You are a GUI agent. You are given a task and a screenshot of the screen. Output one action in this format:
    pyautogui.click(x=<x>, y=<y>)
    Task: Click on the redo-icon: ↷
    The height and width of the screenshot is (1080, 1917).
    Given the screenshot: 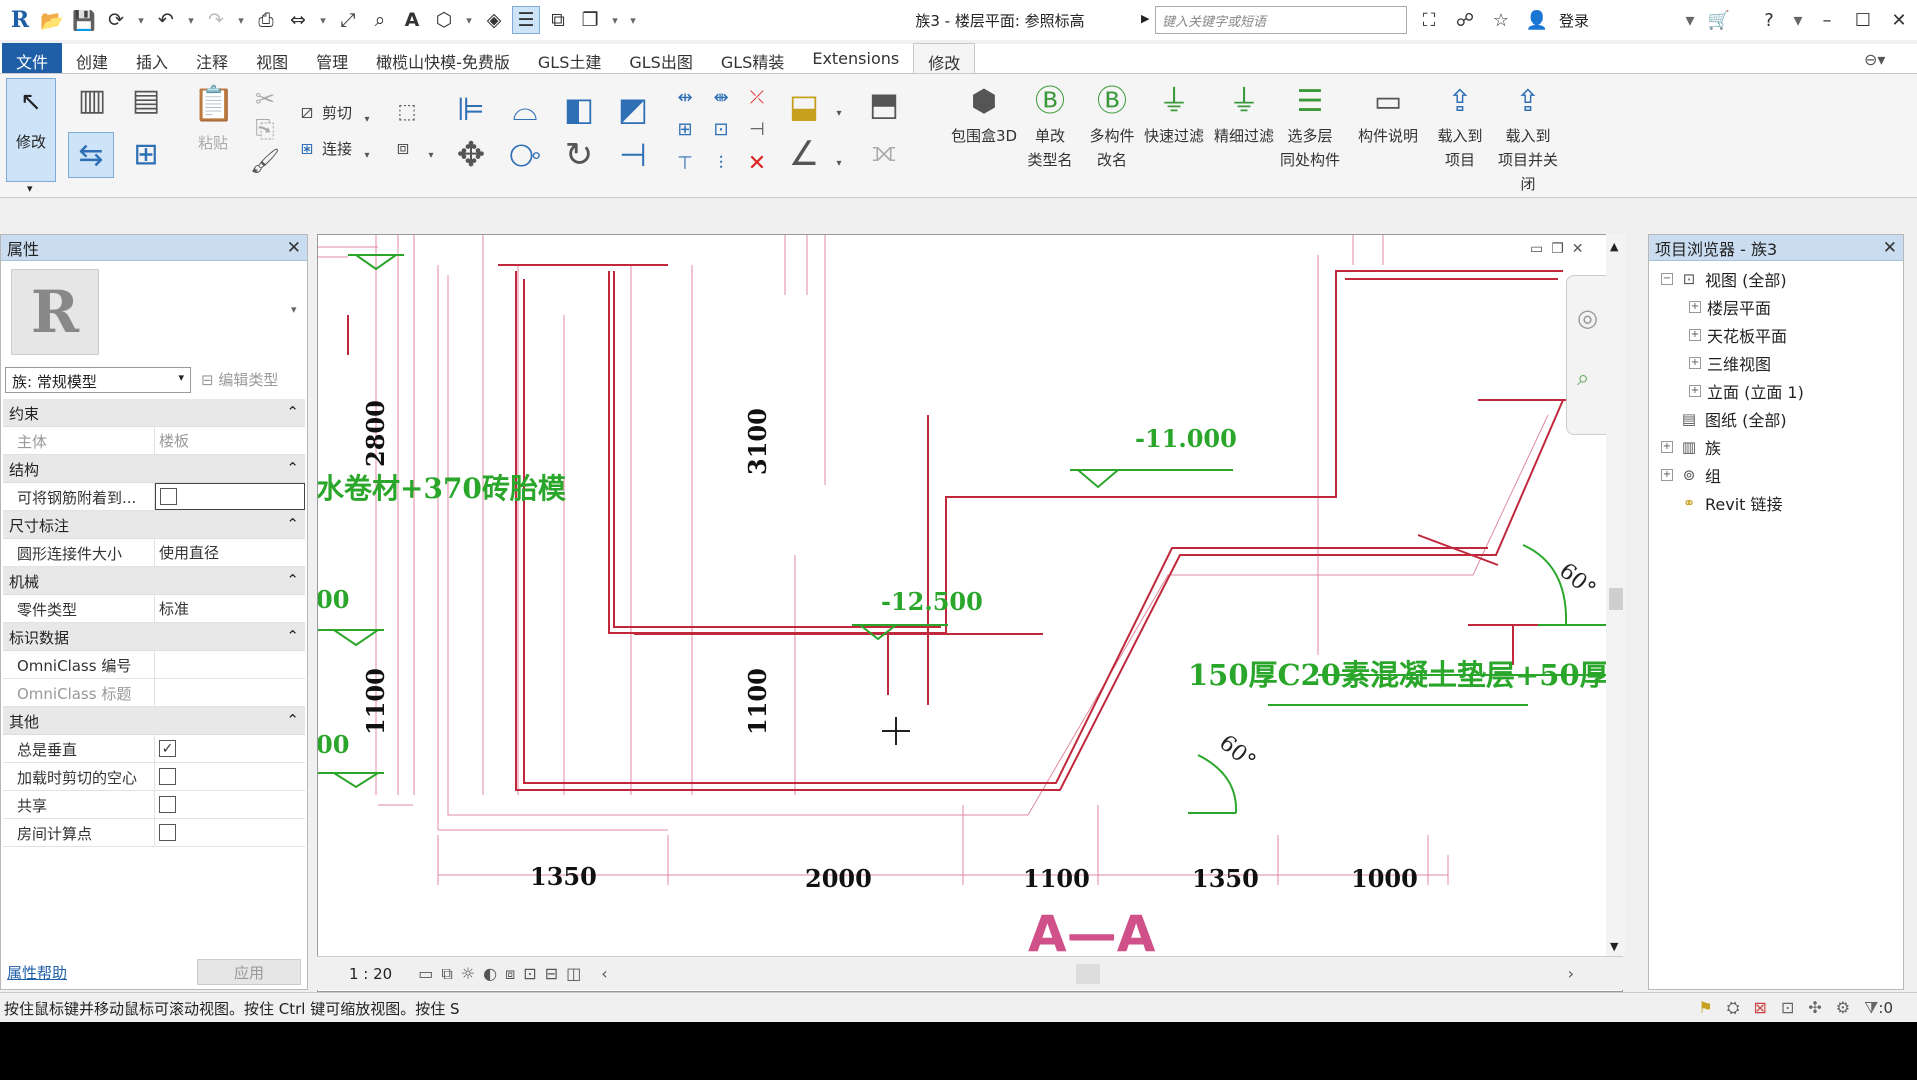 What is the action you would take?
    pyautogui.click(x=216, y=20)
    